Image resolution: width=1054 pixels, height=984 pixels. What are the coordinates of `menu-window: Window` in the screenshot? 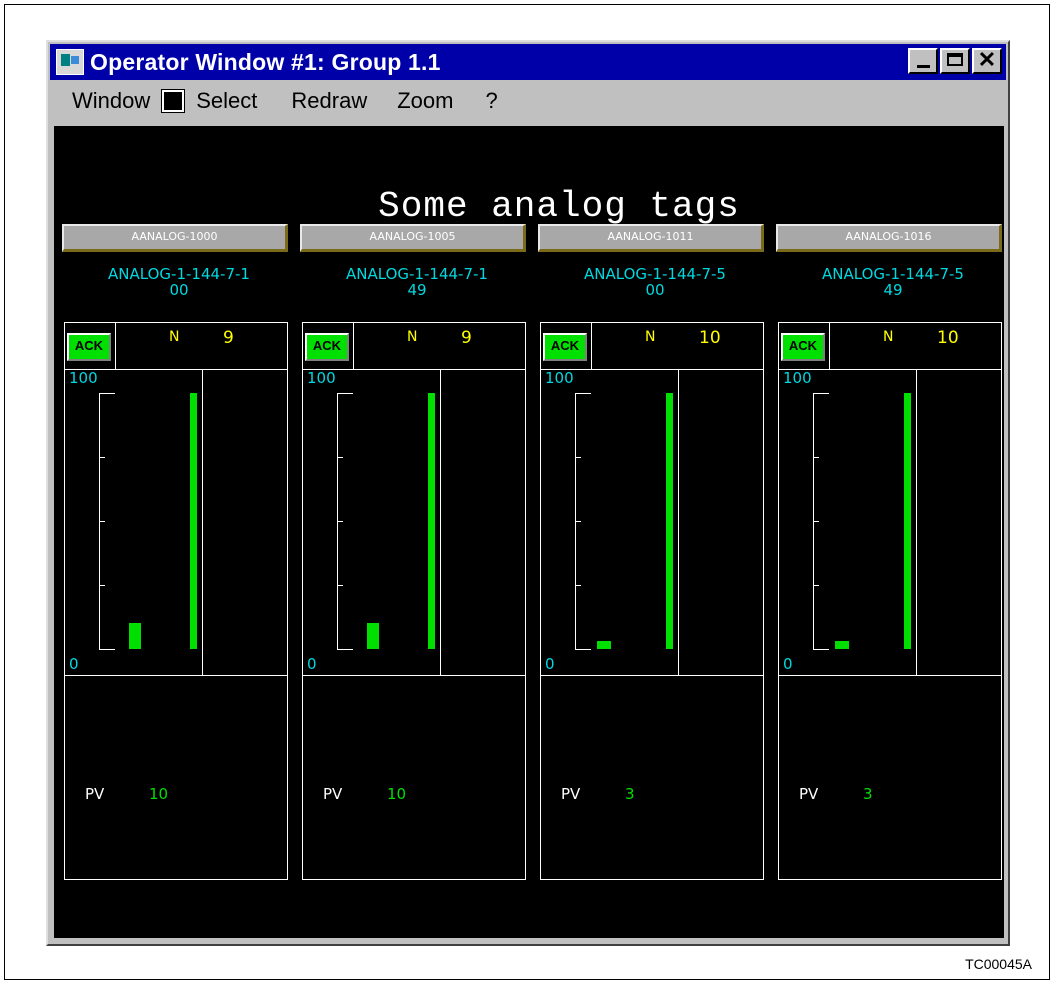 It's located at (111, 101).